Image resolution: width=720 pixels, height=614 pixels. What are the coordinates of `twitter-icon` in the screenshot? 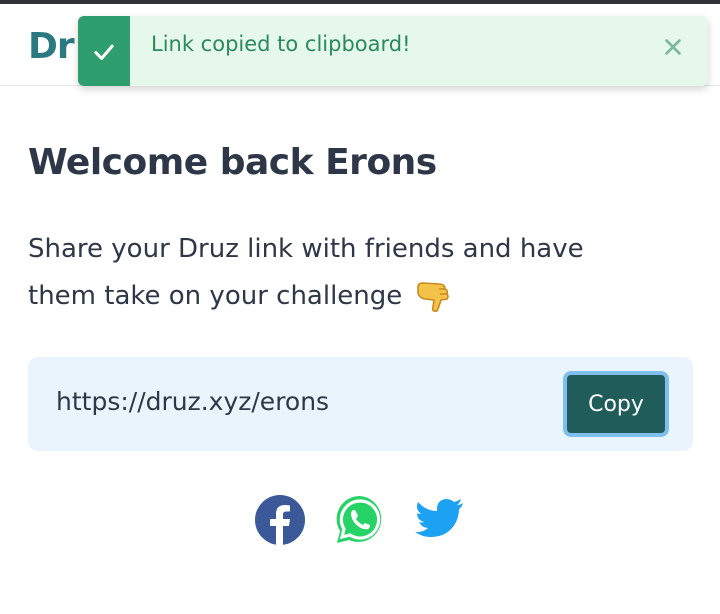 It's located at (439, 520).